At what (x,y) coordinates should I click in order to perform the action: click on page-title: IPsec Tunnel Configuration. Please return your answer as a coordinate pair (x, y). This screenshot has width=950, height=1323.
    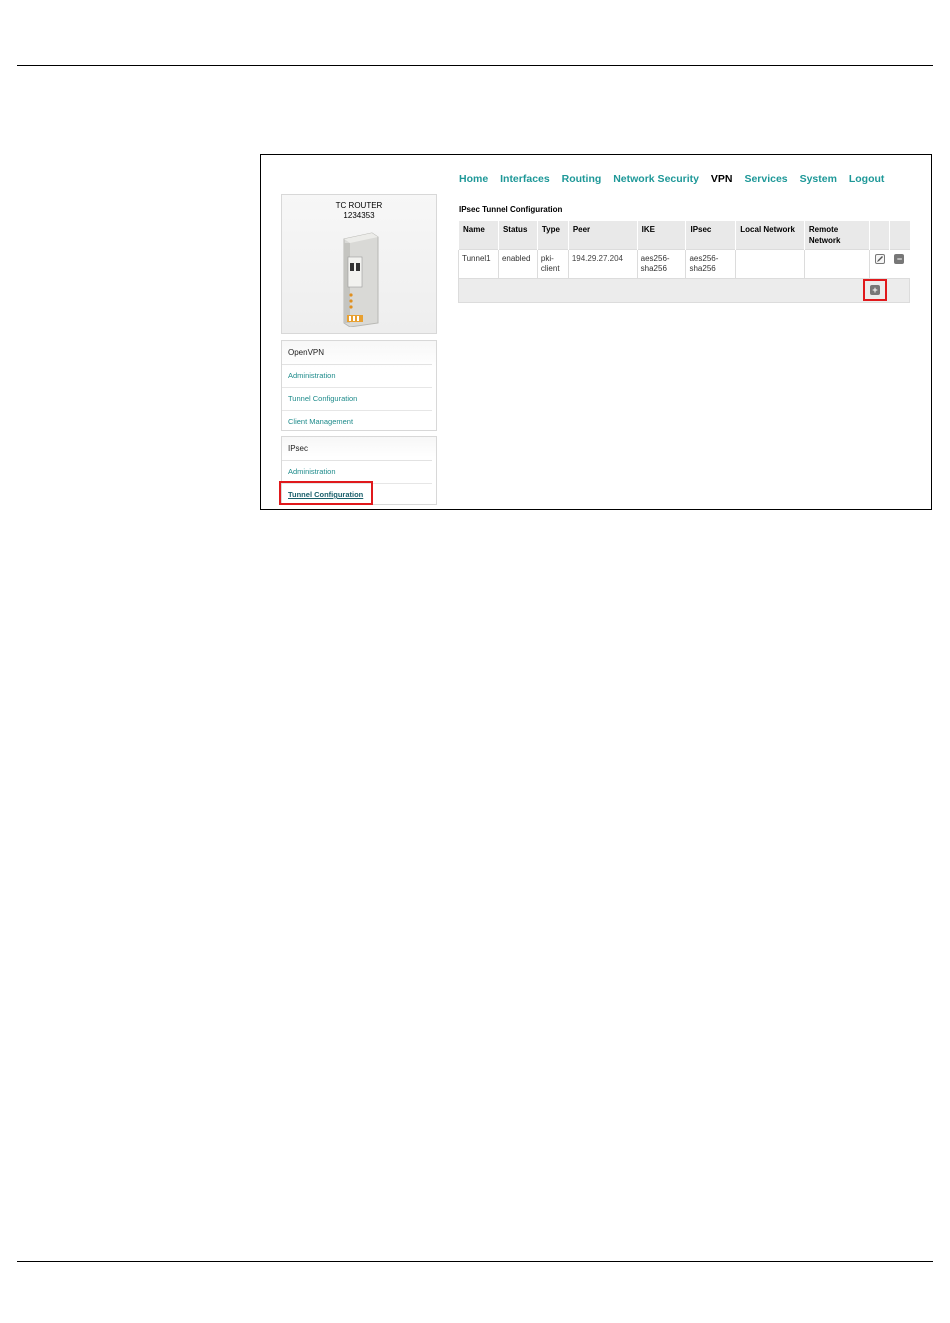
    Looking at the image, I should click on (511, 209).